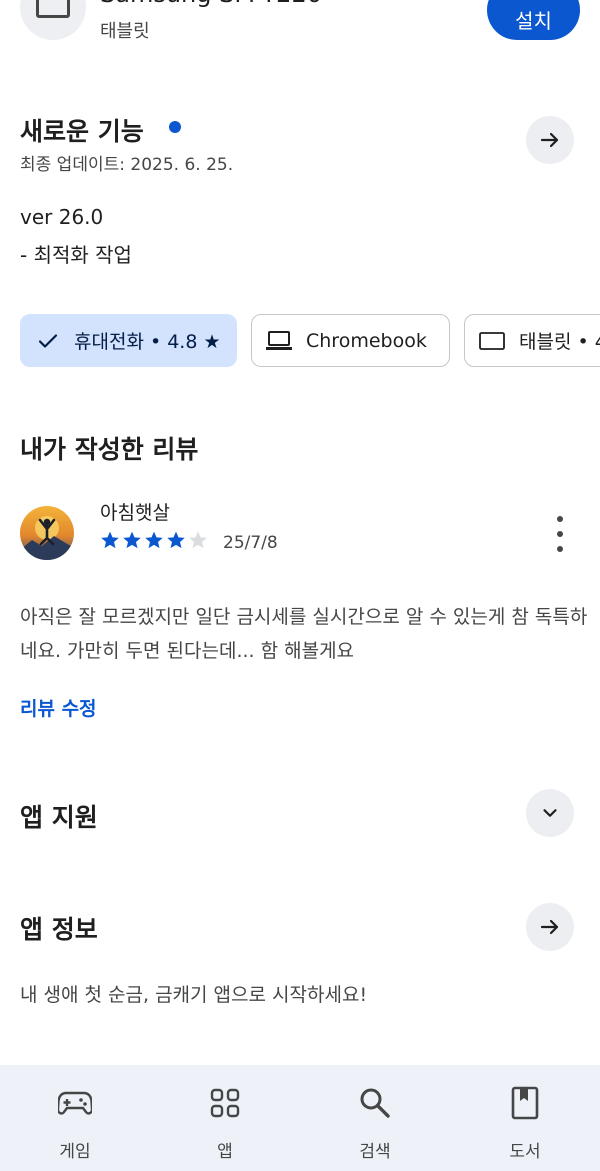 This screenshot has height=1171, width=600. Describe the element at coordinates (75, 1103) in the screenshot. I see `gamepad-icon` at that location.